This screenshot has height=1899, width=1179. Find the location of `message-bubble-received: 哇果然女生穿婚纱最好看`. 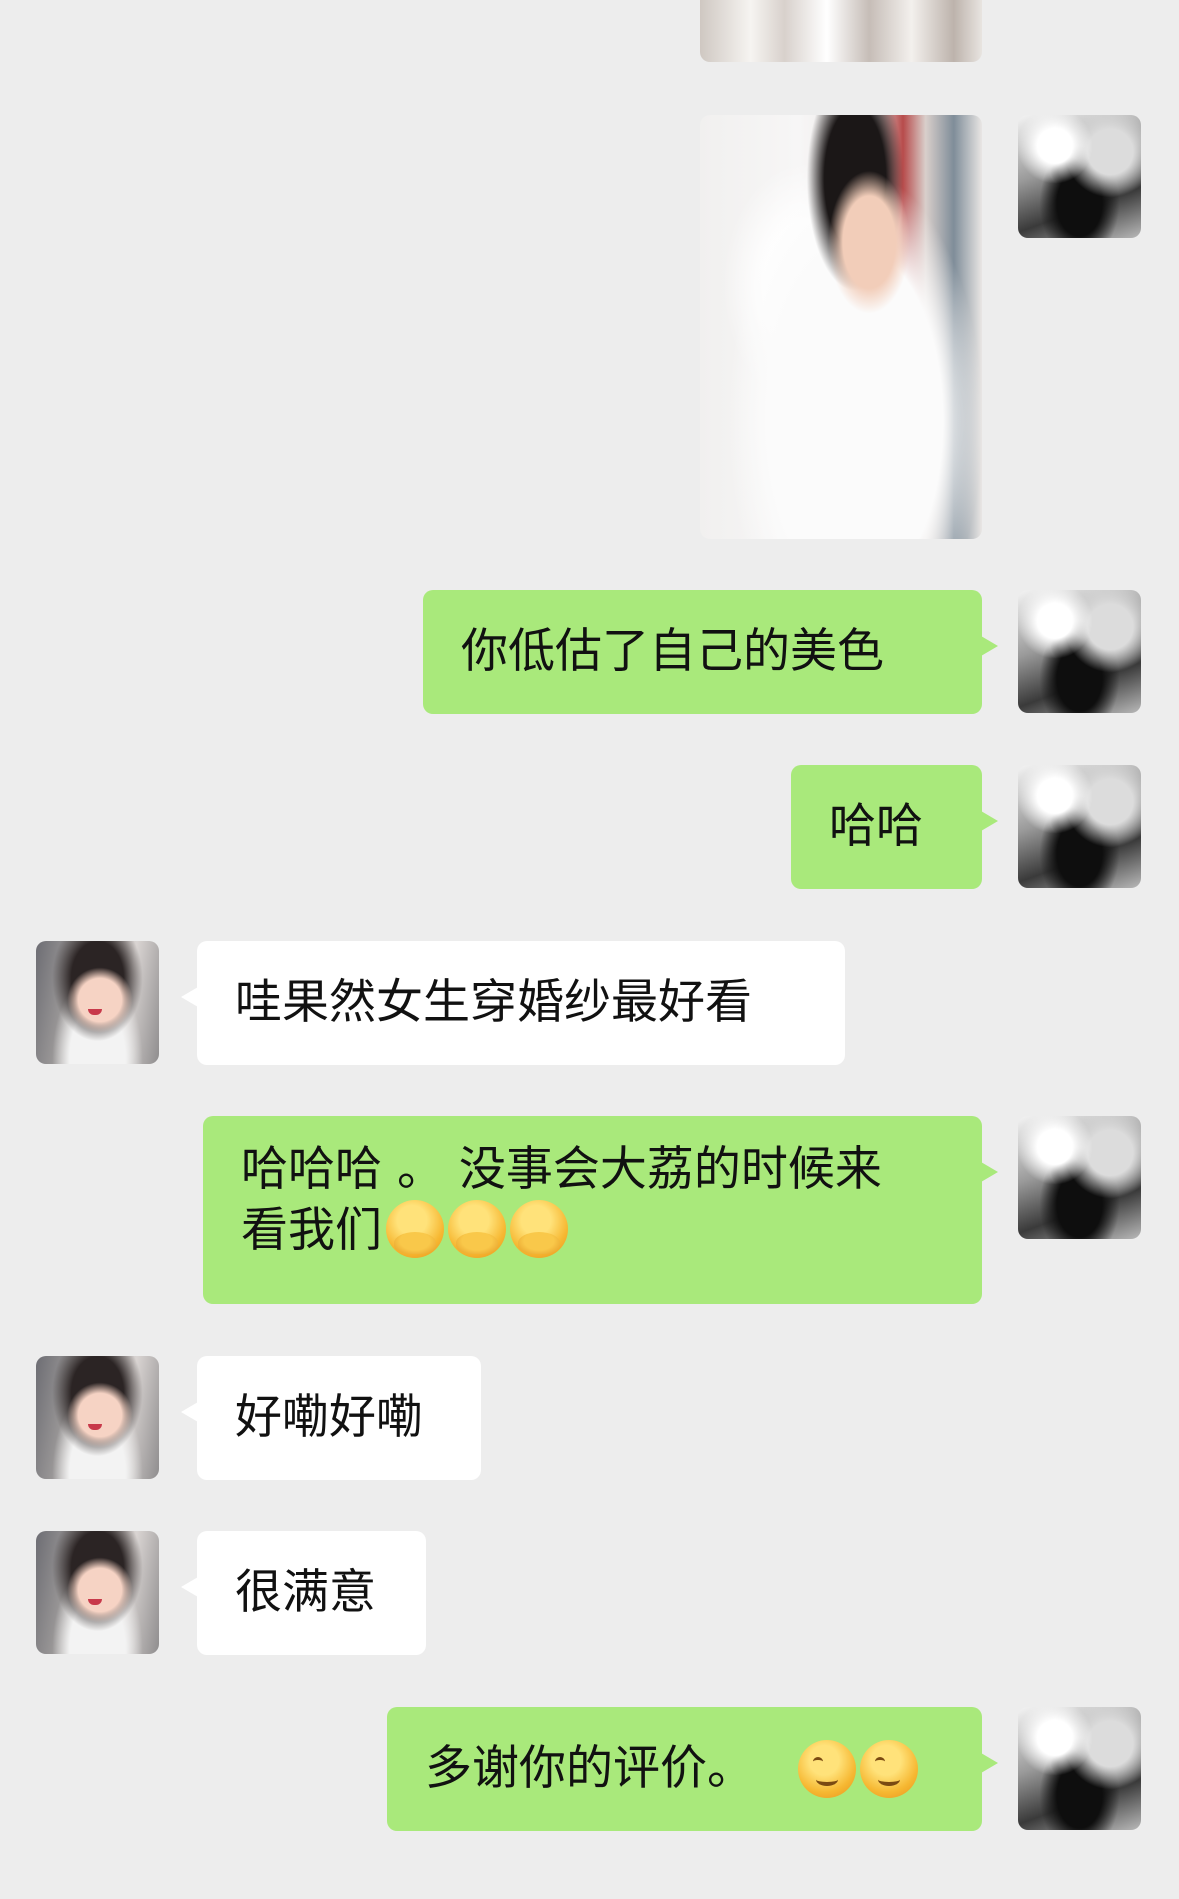

message-bubble-received: 哇果然女生穿婚纱最好看 is located at coordinates (513, 1003).